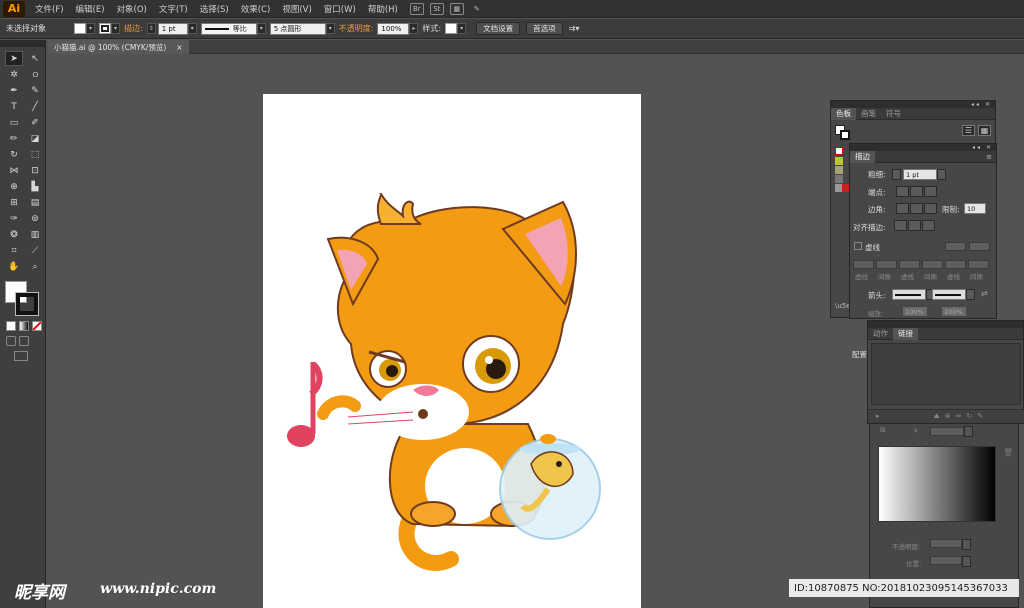  What do you see at coordinates (115, 28) in the screenshot?
I see `stroke-dropdown: ▾` at bounding box center [115, 28].